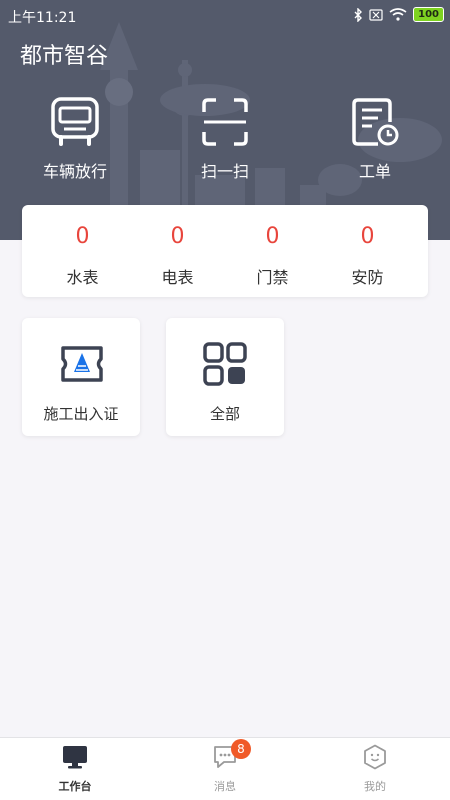 The width and height of the screenshot is (450, 800). I want to click on status-time: 上午11:21, so click(42, 18).